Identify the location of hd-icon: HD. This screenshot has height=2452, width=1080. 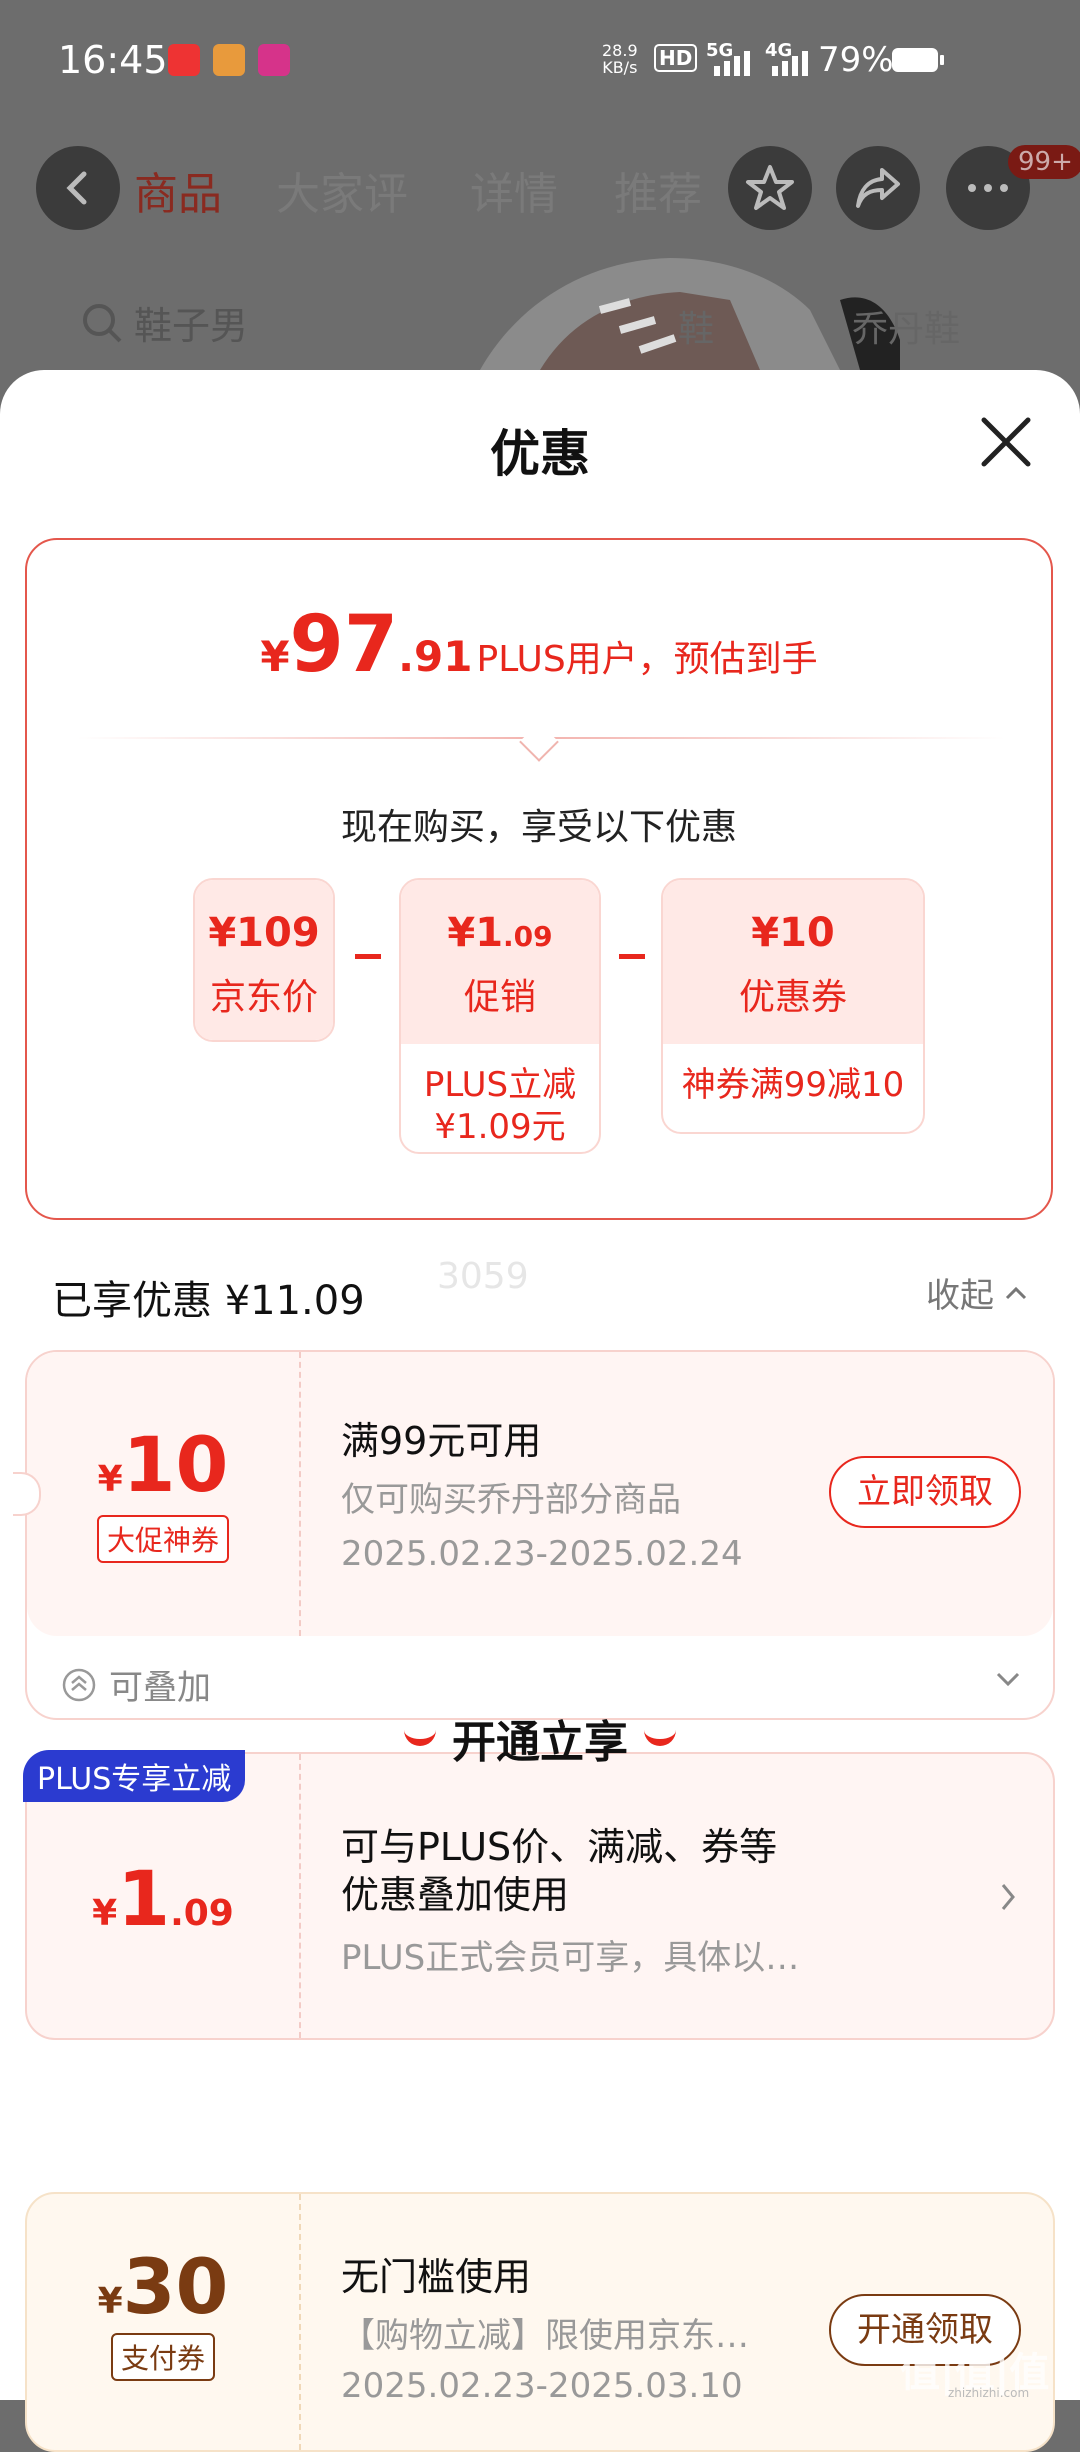
(676, 58).